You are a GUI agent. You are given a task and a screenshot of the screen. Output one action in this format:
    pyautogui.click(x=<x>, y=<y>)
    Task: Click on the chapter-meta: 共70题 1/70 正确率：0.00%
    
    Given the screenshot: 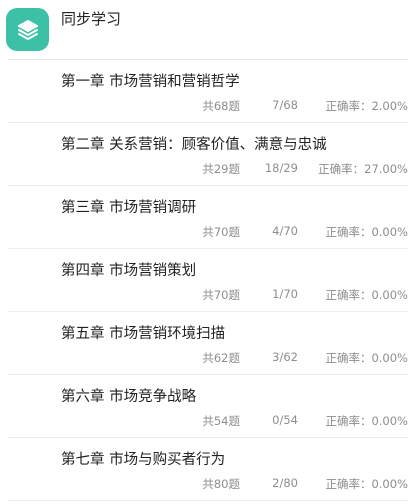 What is the action you would take?
    pyautogui.click(x=238, y=295)
    